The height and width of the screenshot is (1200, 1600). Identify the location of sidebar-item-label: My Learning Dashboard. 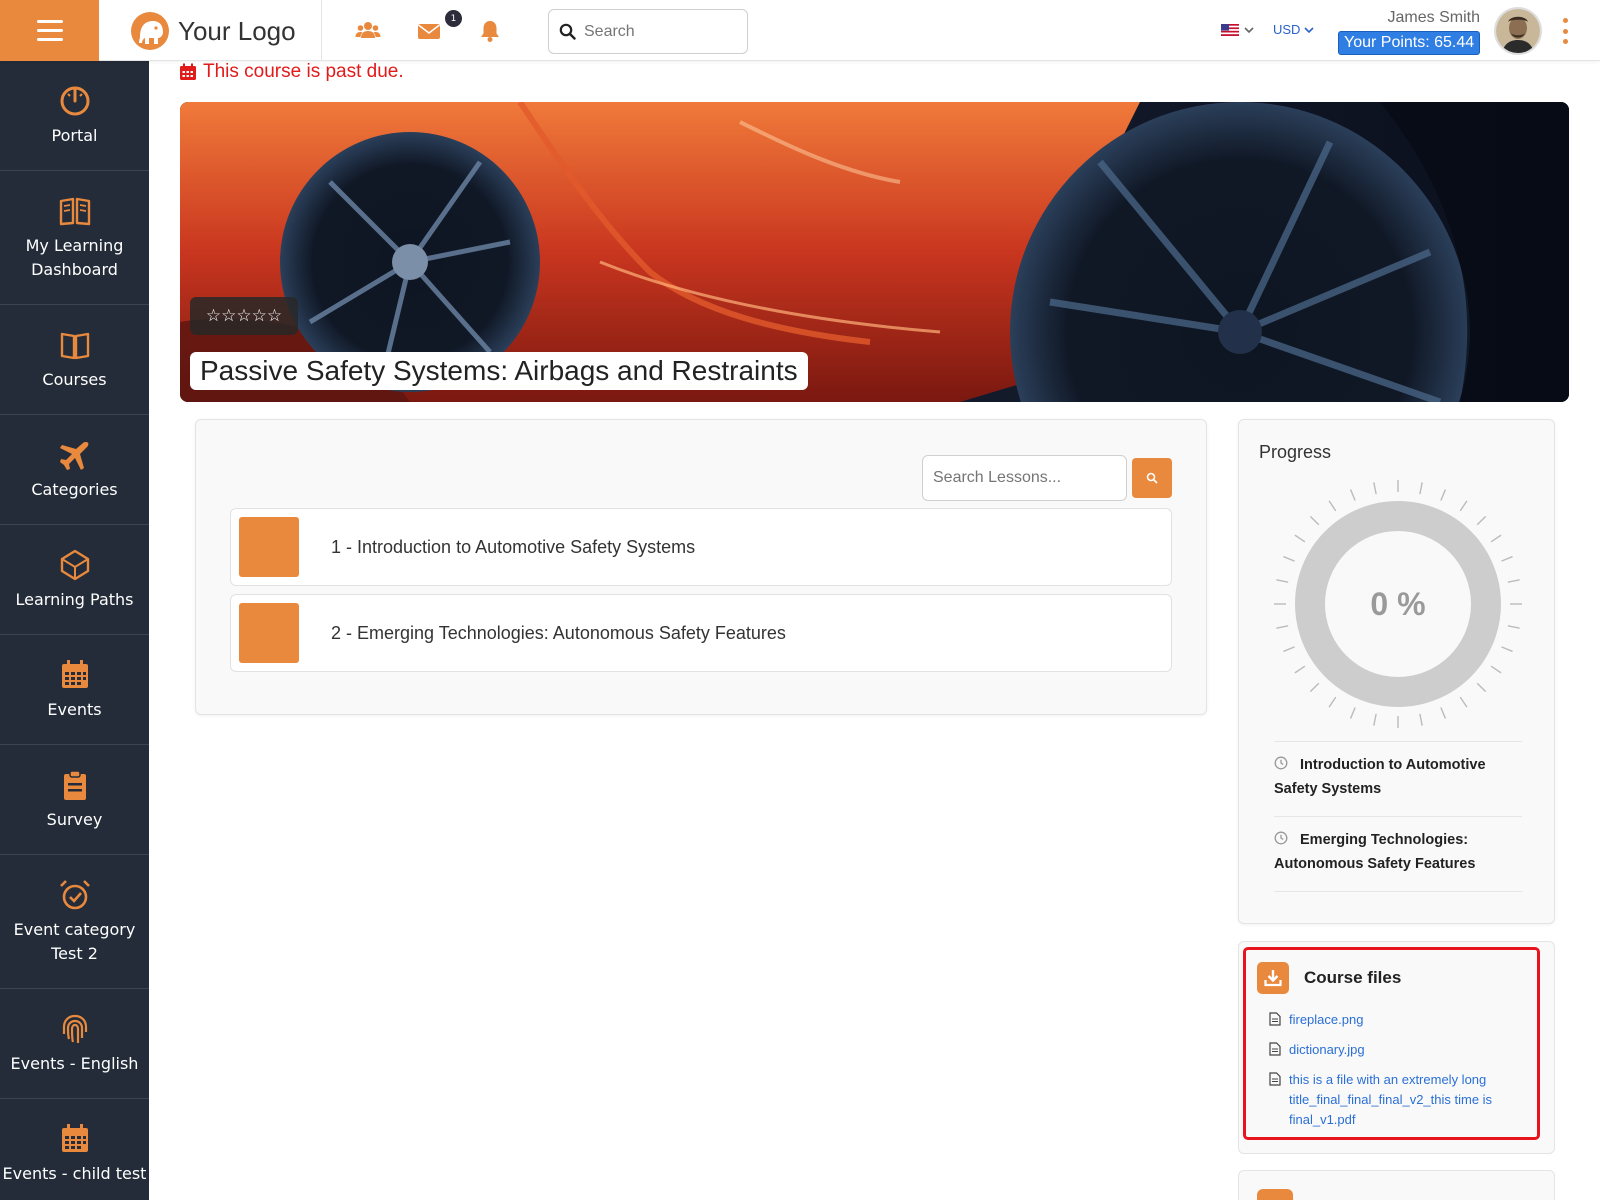
(74, 257).